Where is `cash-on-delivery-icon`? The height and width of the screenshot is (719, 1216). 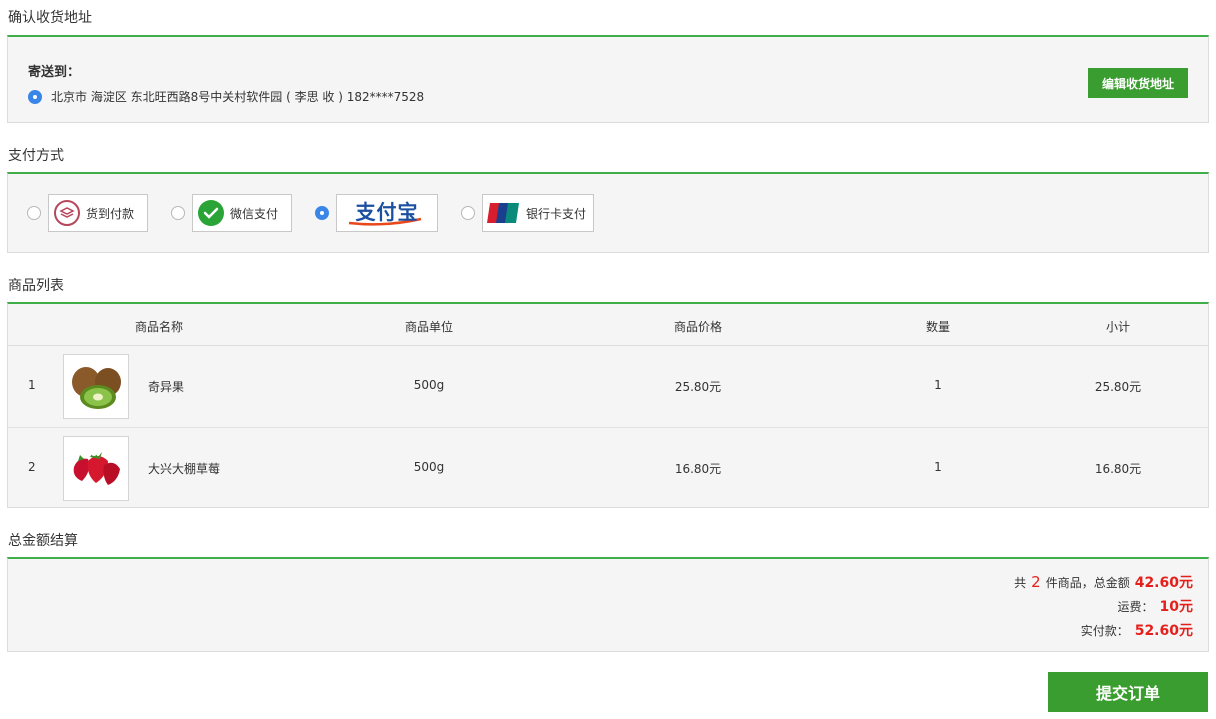
cash-on-delivery-icon is located at coordinates (67, 213).